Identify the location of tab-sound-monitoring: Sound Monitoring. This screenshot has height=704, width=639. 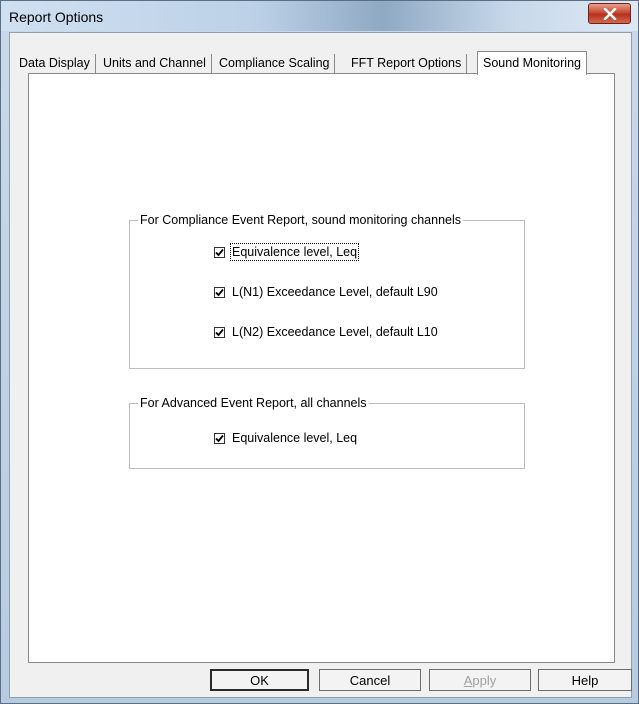
(532, 63).